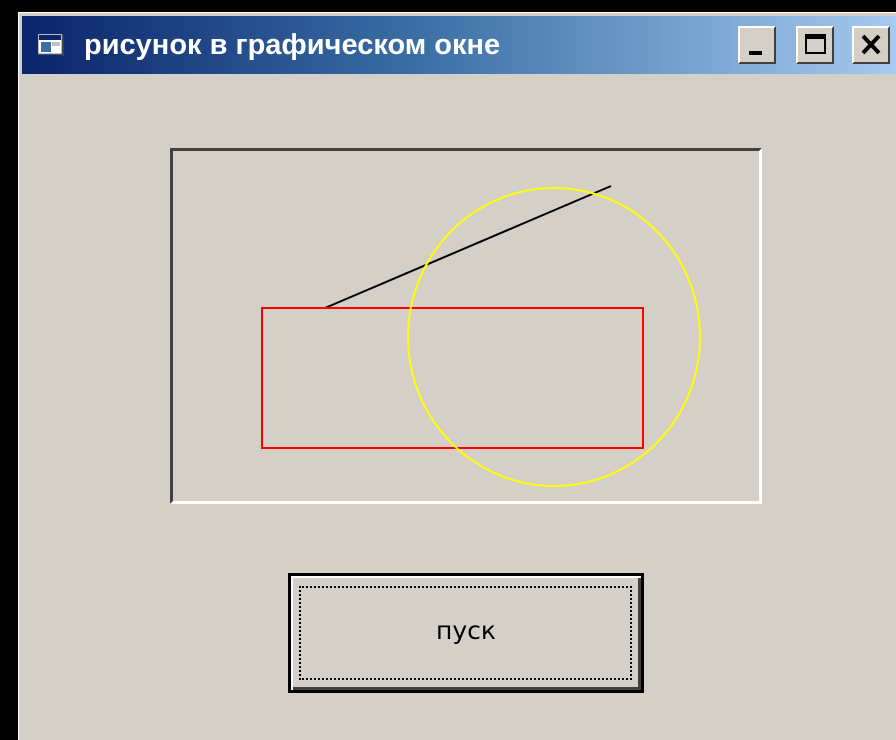 This screenshot has height=740, width=896. I want to click on title-bar: рисунок в графическом окне, so click(459, 45).